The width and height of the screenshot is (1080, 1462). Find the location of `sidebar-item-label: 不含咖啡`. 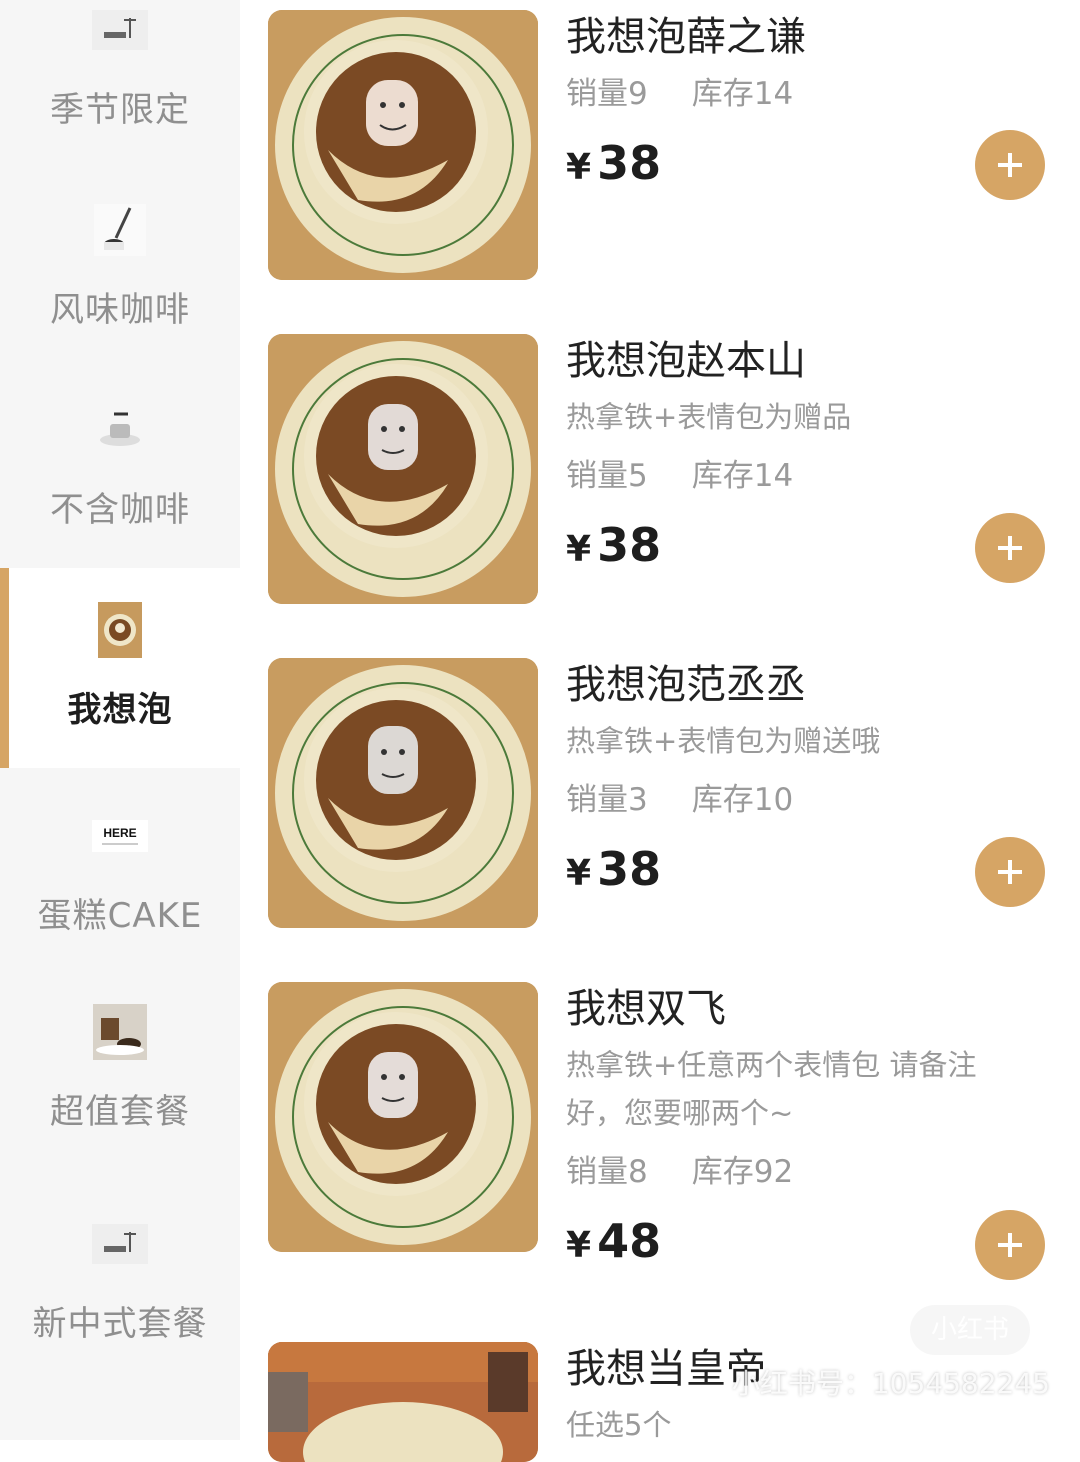

sidebar-item-label: 不含咖啡 is located at coordinates (120, 510).